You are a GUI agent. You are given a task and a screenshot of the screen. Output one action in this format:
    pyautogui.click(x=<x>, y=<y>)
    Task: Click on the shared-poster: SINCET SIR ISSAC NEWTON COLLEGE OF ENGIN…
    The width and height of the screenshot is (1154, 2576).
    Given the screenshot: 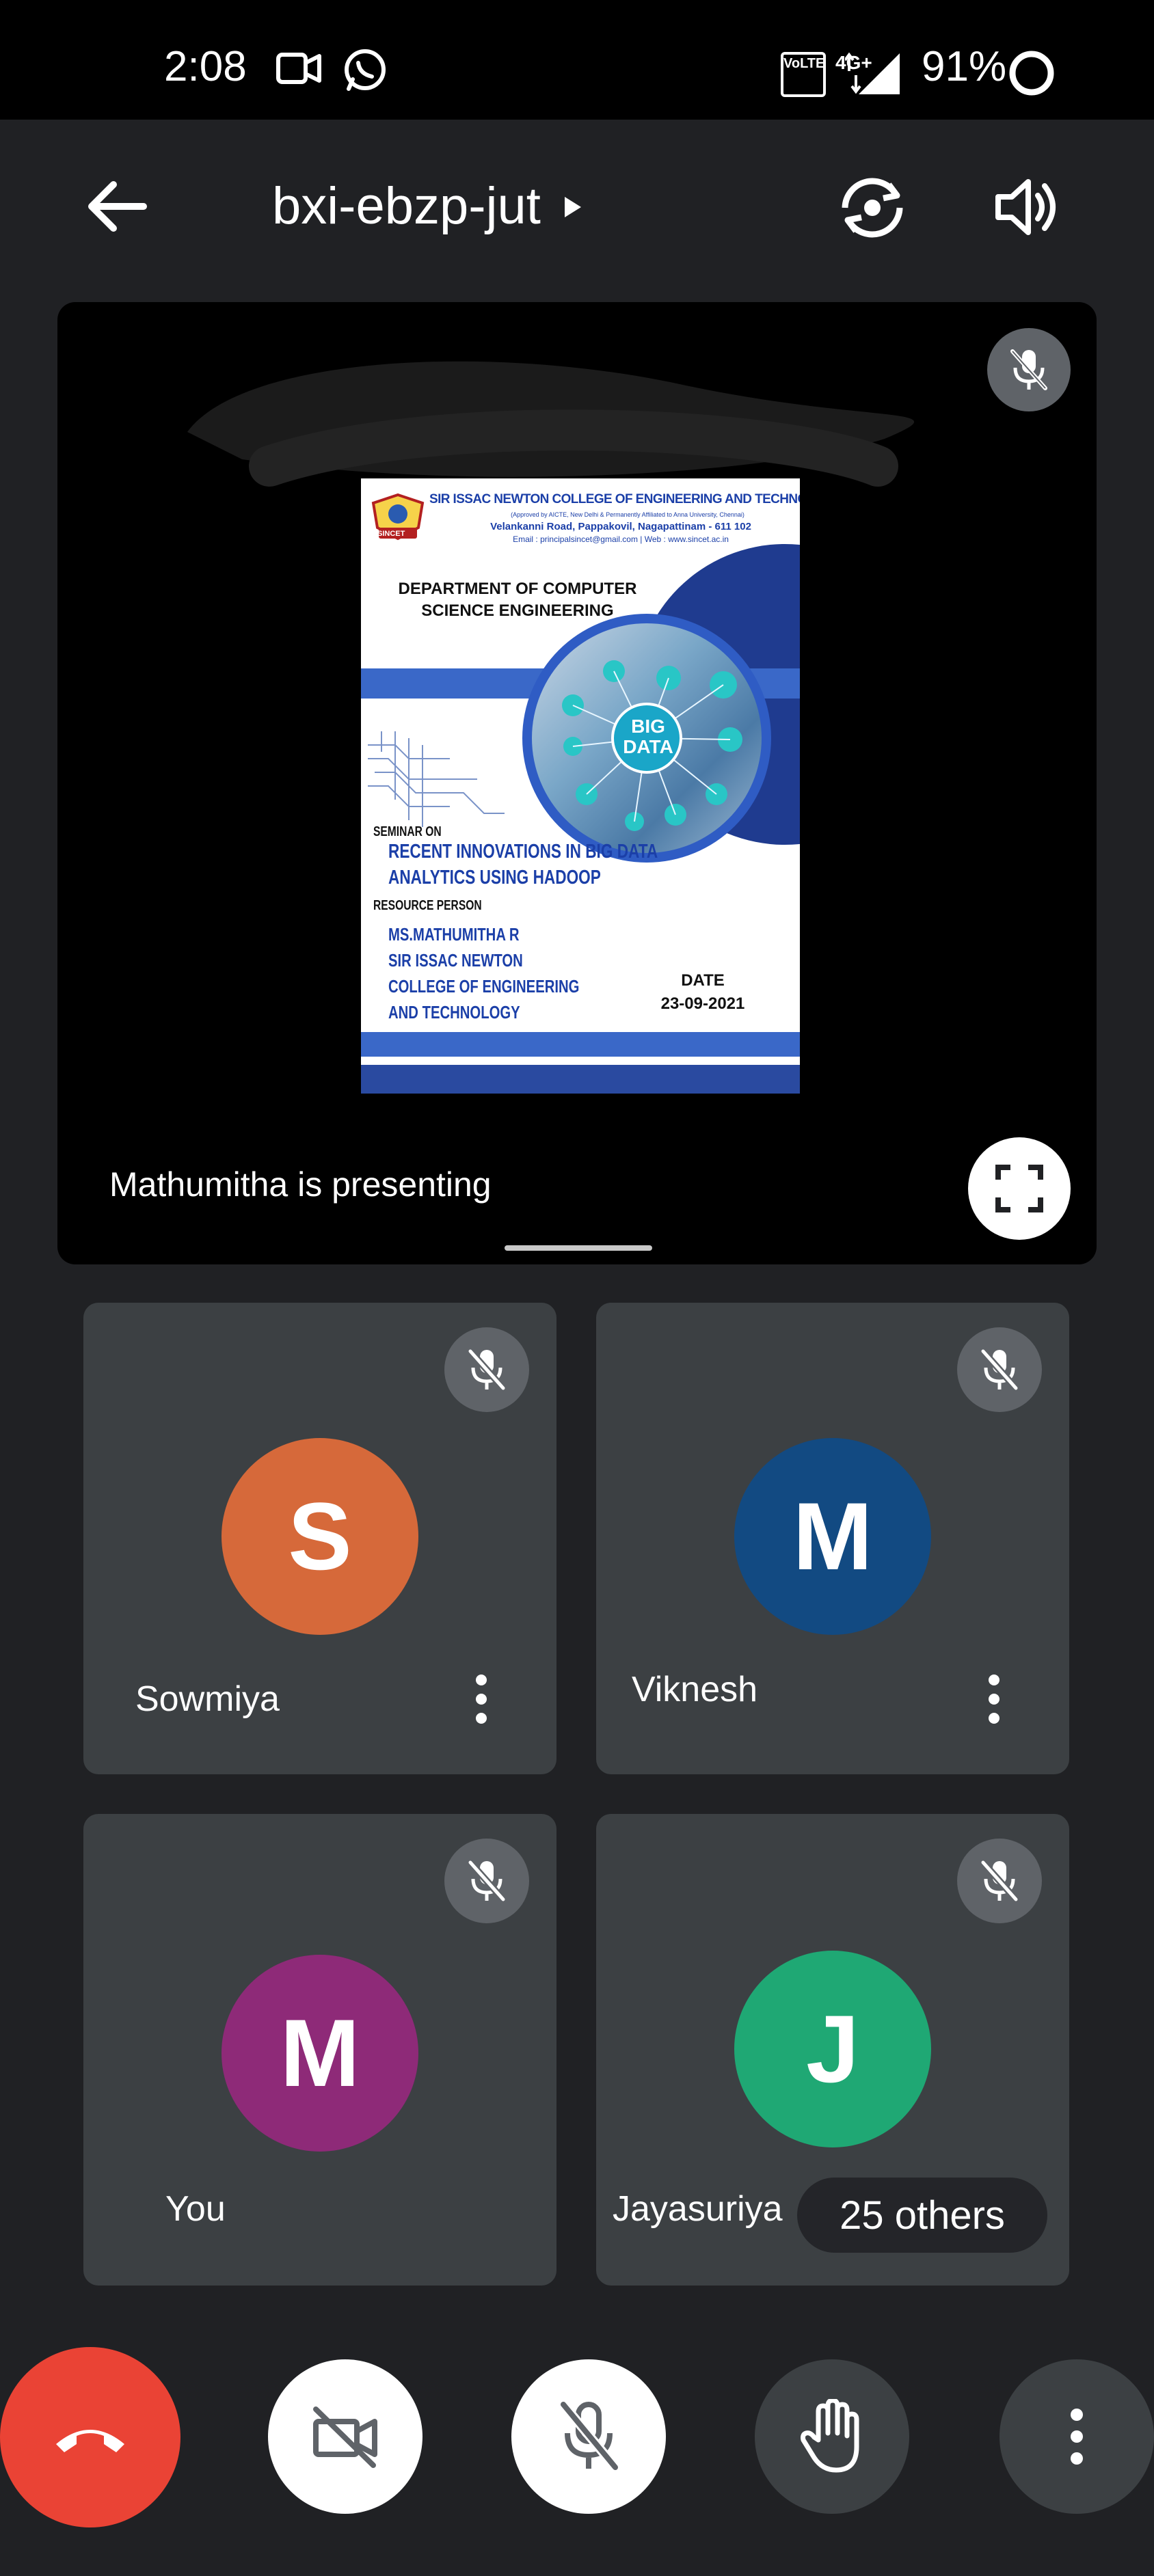 What is the action you would take?
    pyautogui.click(x=580, y=786)
    